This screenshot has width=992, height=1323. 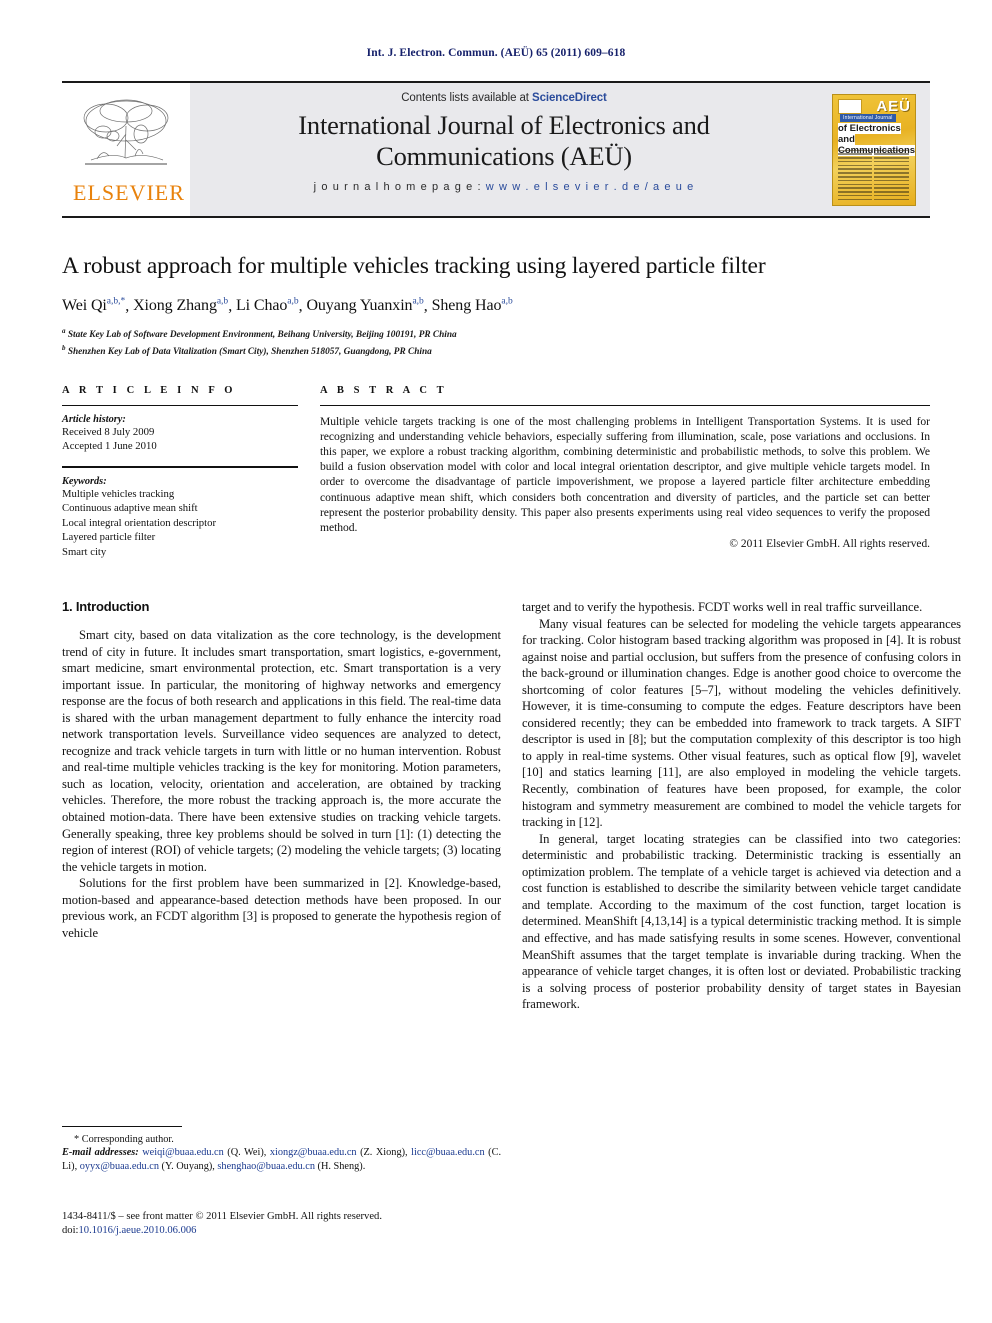 What do you see at coordinates (70, 1230) in the screenshot?
I see `doi-label: doi:` at bounding box center [70, 1230].